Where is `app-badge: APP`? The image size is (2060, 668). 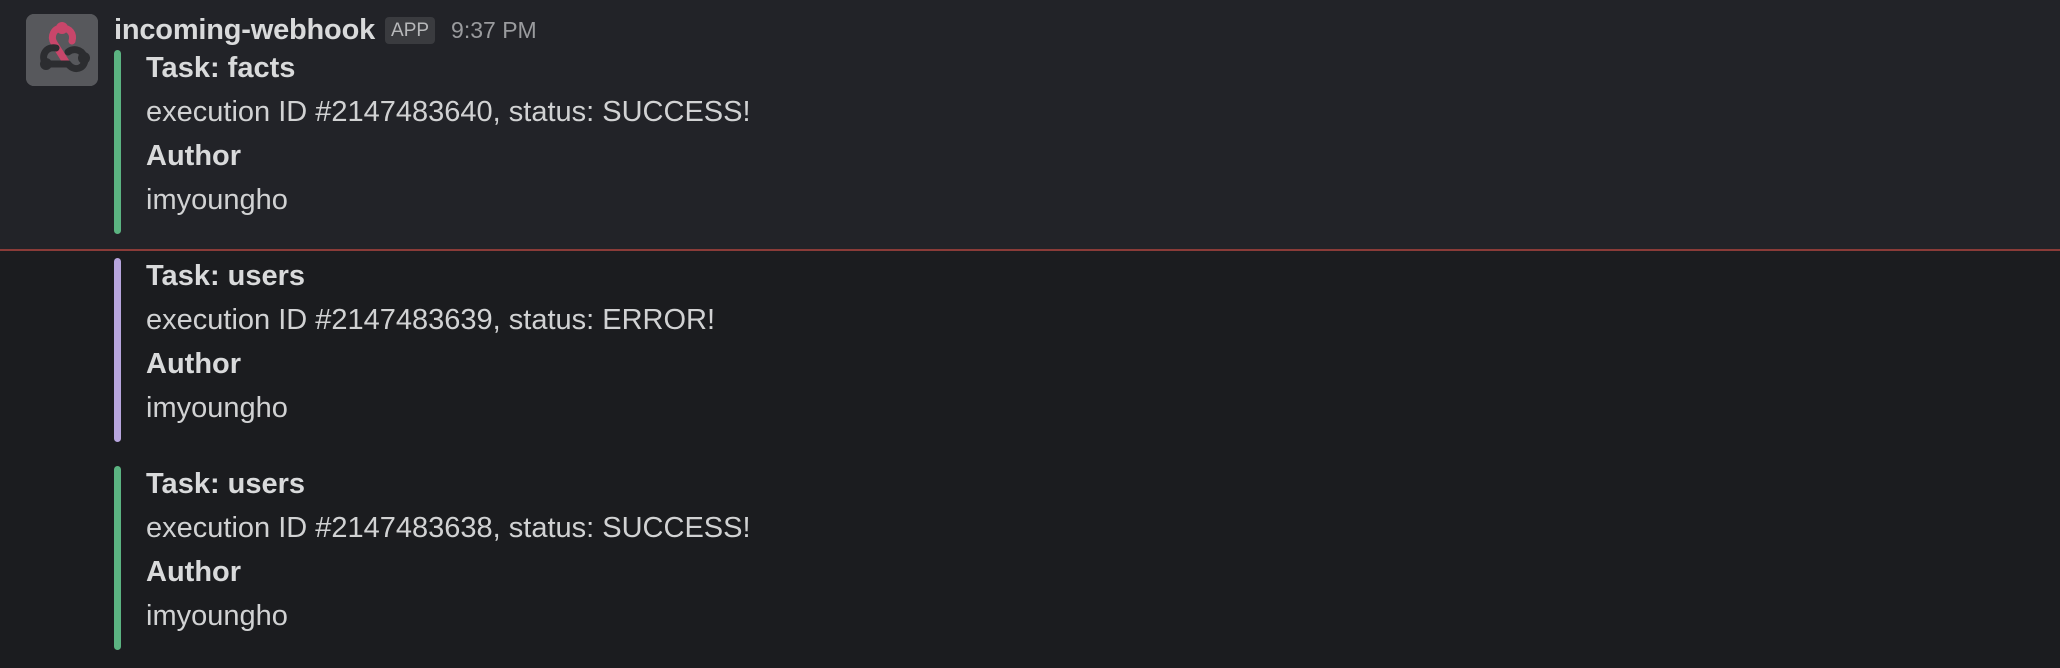 app-badge: APP is located at coordinates (410, 30).